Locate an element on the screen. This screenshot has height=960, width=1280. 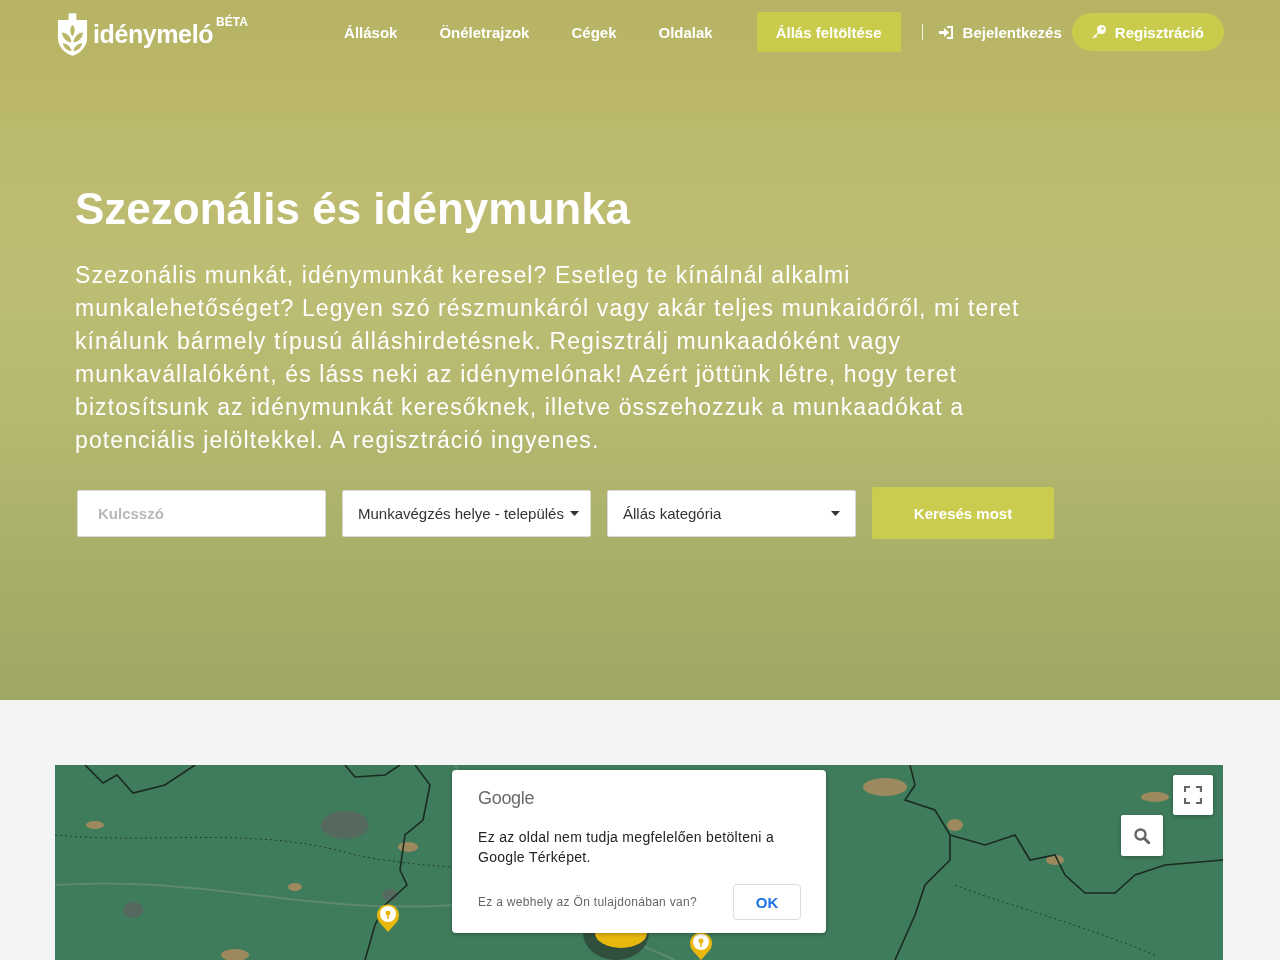
fullscreen-icon is located at coordinates (1193, 795).